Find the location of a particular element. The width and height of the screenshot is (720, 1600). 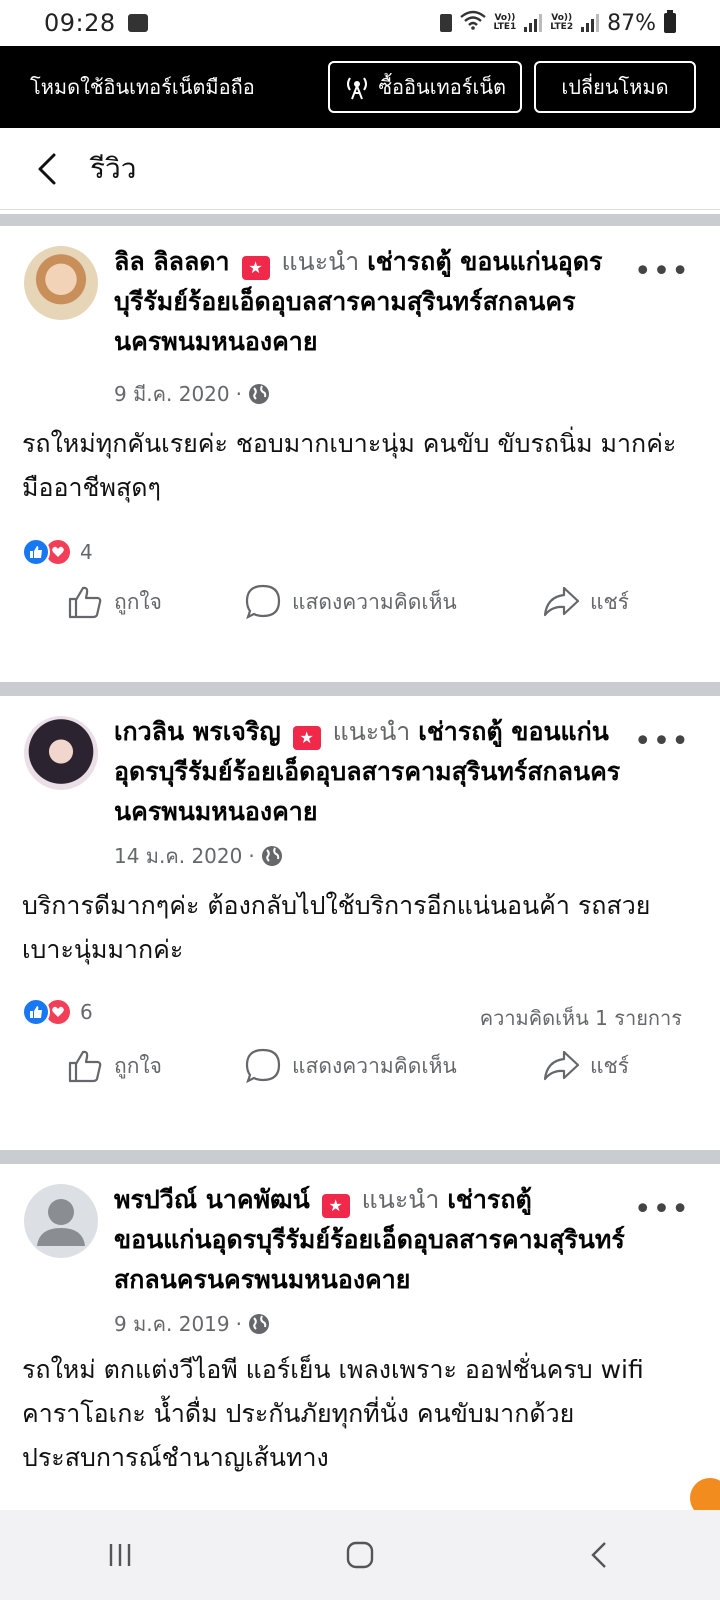

switch-mode-label: เปลี่ยนโหมด is located at coordinates (615, 87).